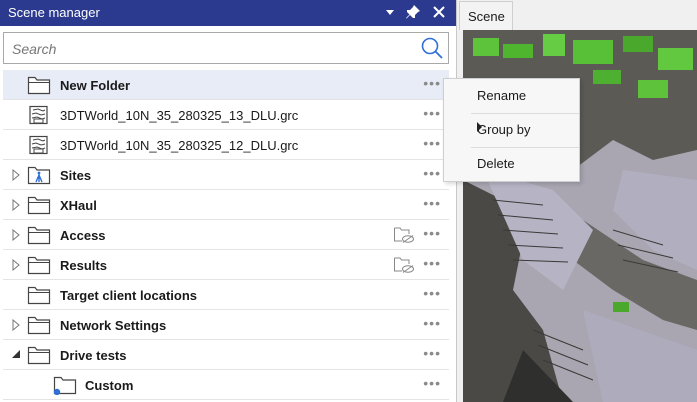 The width and height of the screenshot is (697, 402). I want to click on search-icon, so click(432, 48).